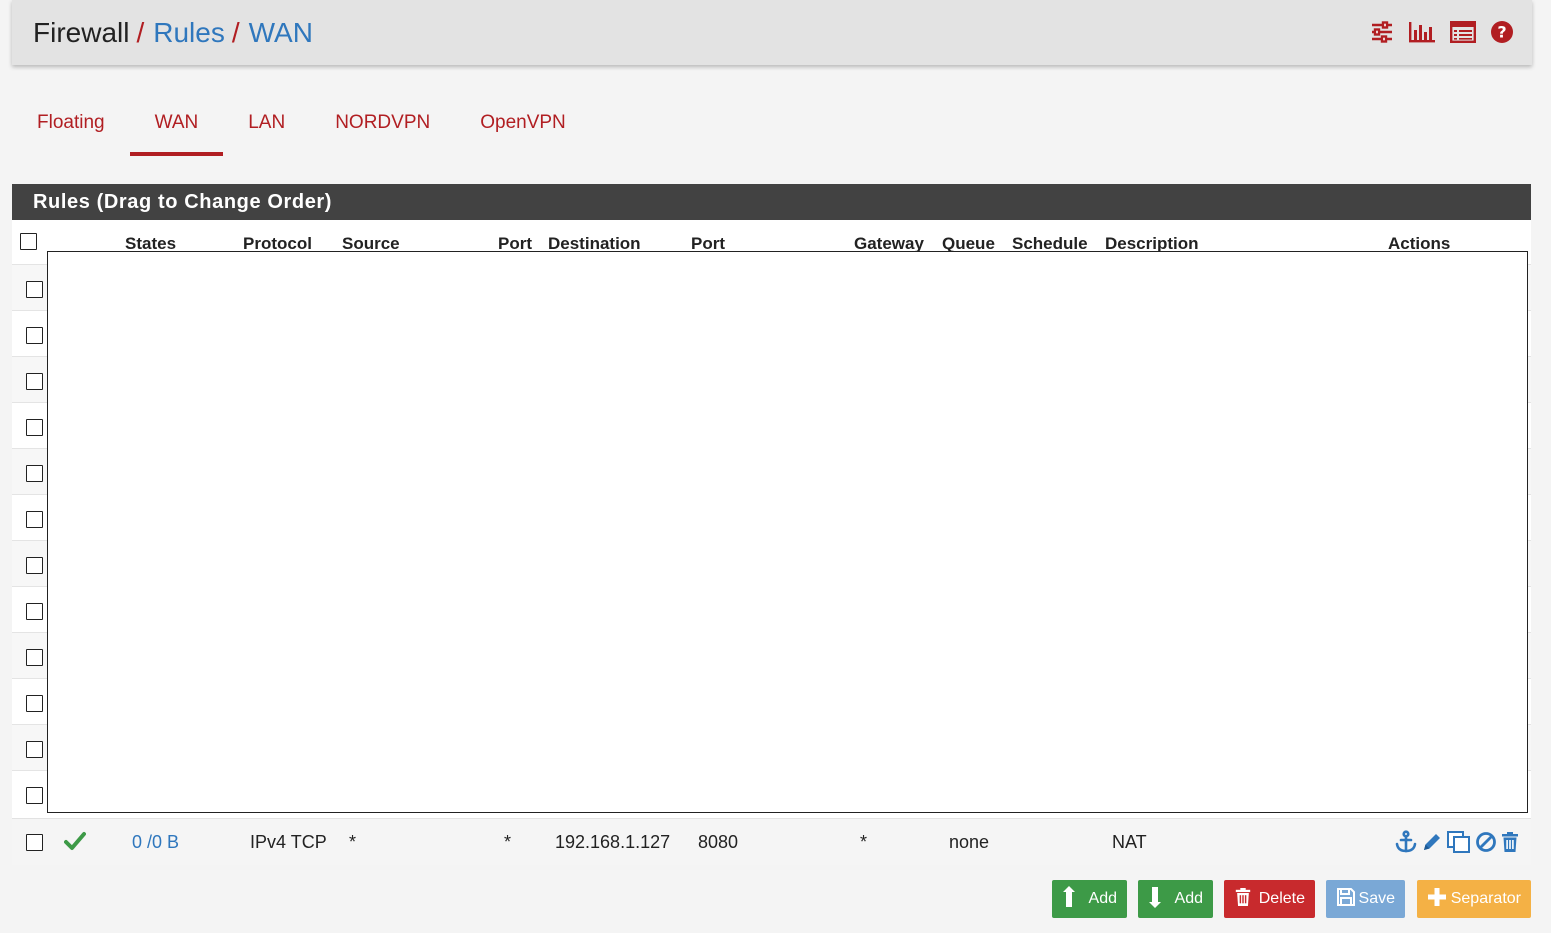 This screenshot has width=1551, height=933. Describe the element at coordinates (772, 32) in the screenshot. I see `page-header: Firewall / Rules / WAN ?` at that location.